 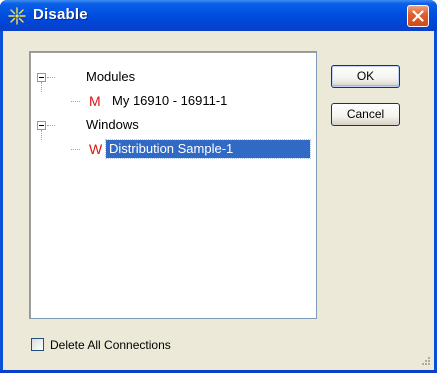 What do you see at coordinates (170, 77) in the screenshot?
I see `tree-node-modules: Modules` at bounding box center [170, 77].